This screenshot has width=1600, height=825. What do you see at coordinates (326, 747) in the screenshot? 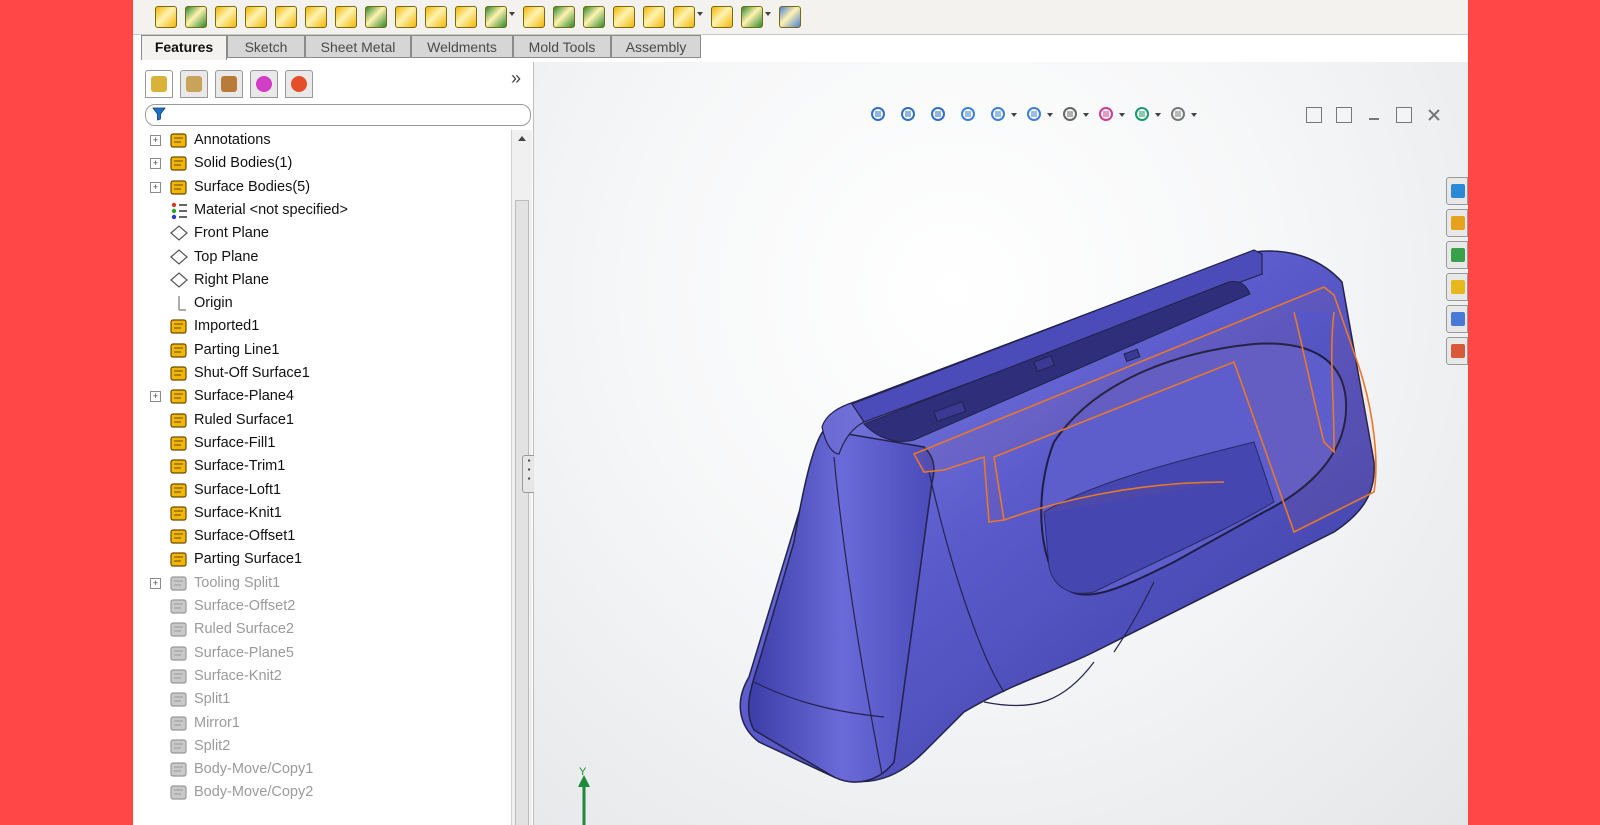
I see `tree-item: Split2` at bounding box center [326, 747].